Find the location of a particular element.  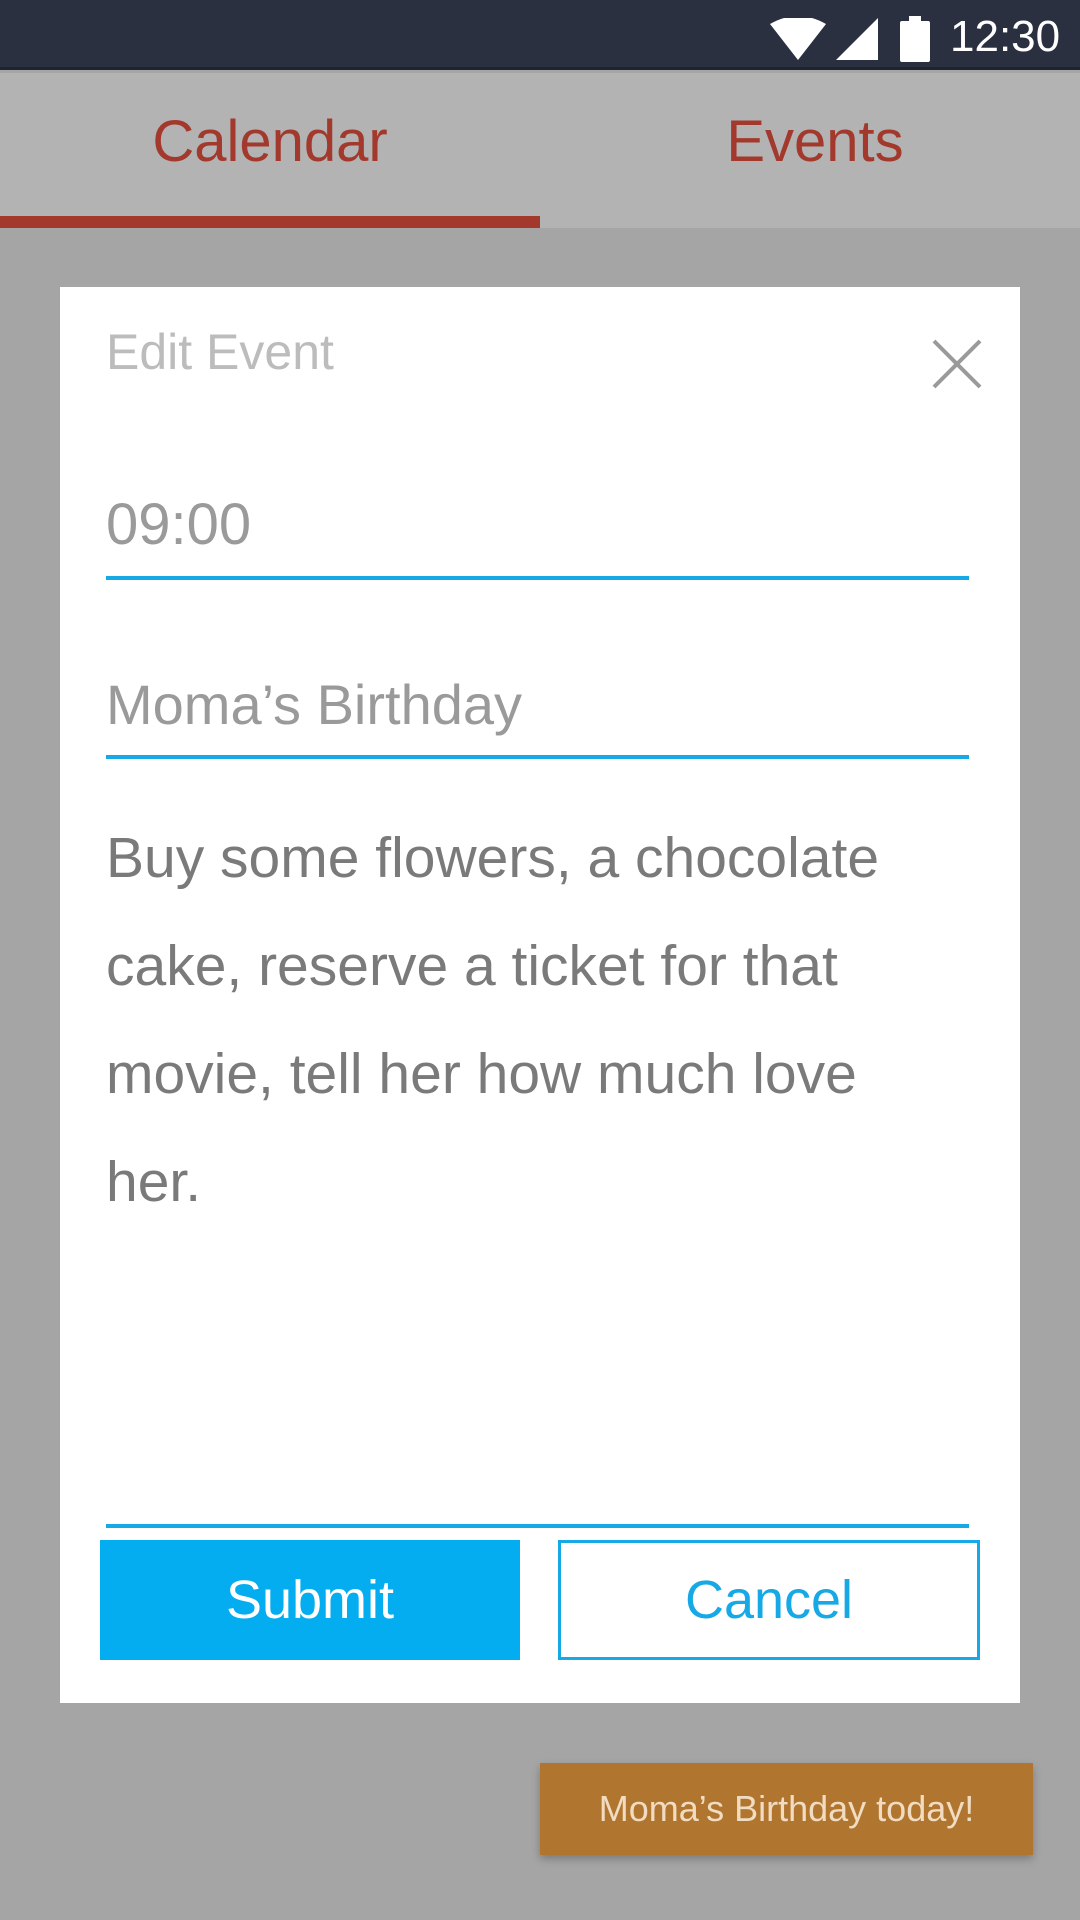

cancel-button: Cancel is located at coordinates (769, 1600).